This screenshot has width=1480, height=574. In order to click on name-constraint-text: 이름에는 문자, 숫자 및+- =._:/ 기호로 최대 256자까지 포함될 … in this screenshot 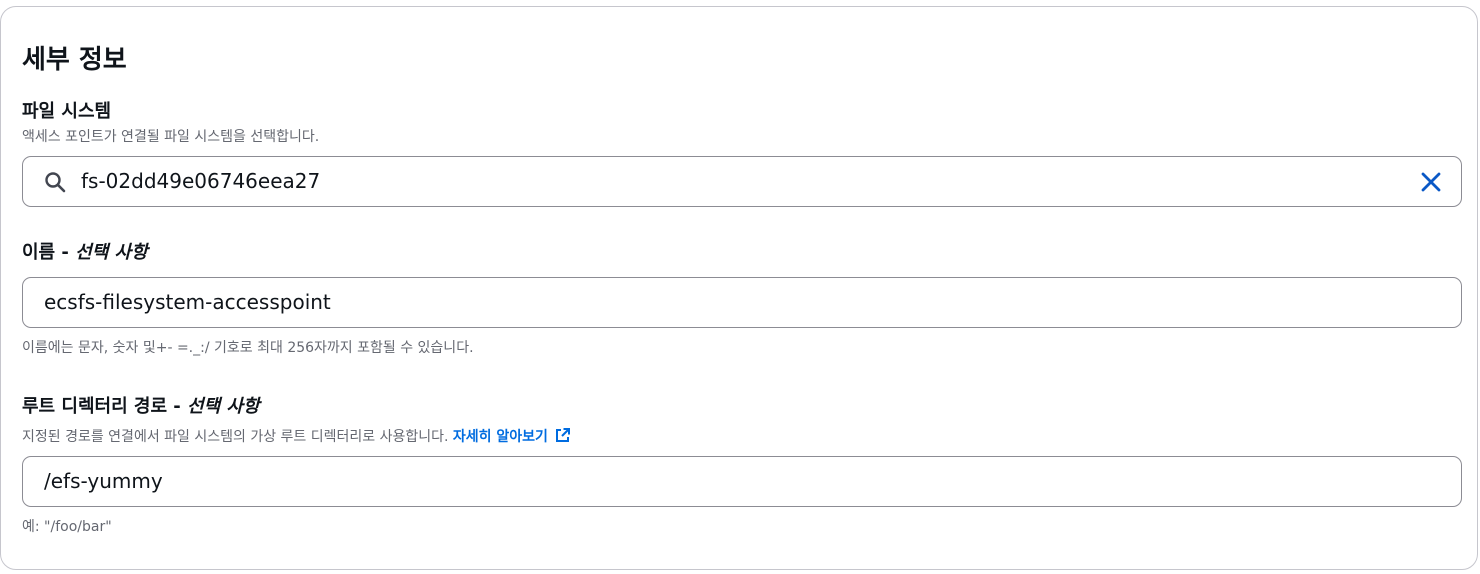, I will do `click(248, 348)`.